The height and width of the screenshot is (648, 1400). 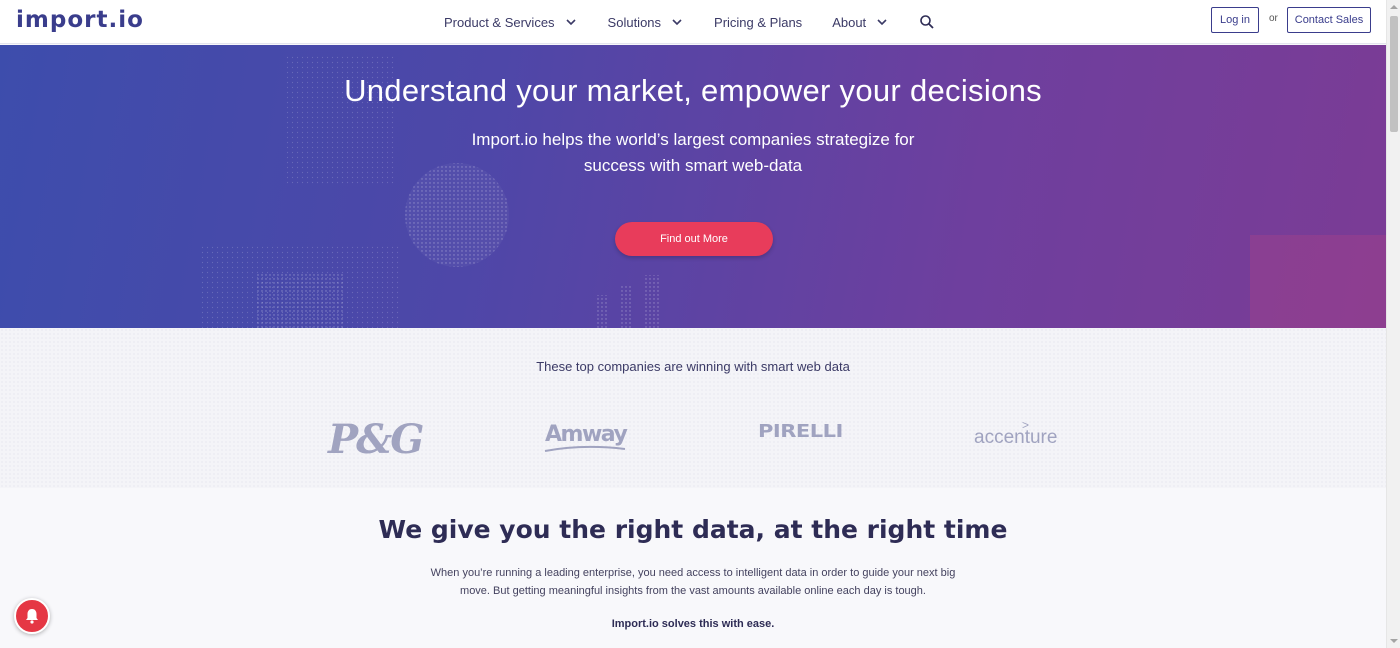 What do you see at coordinates (499, 22) in the screenshot?
I see `nav-label: Product & Services` at bounding box center [499, 22].